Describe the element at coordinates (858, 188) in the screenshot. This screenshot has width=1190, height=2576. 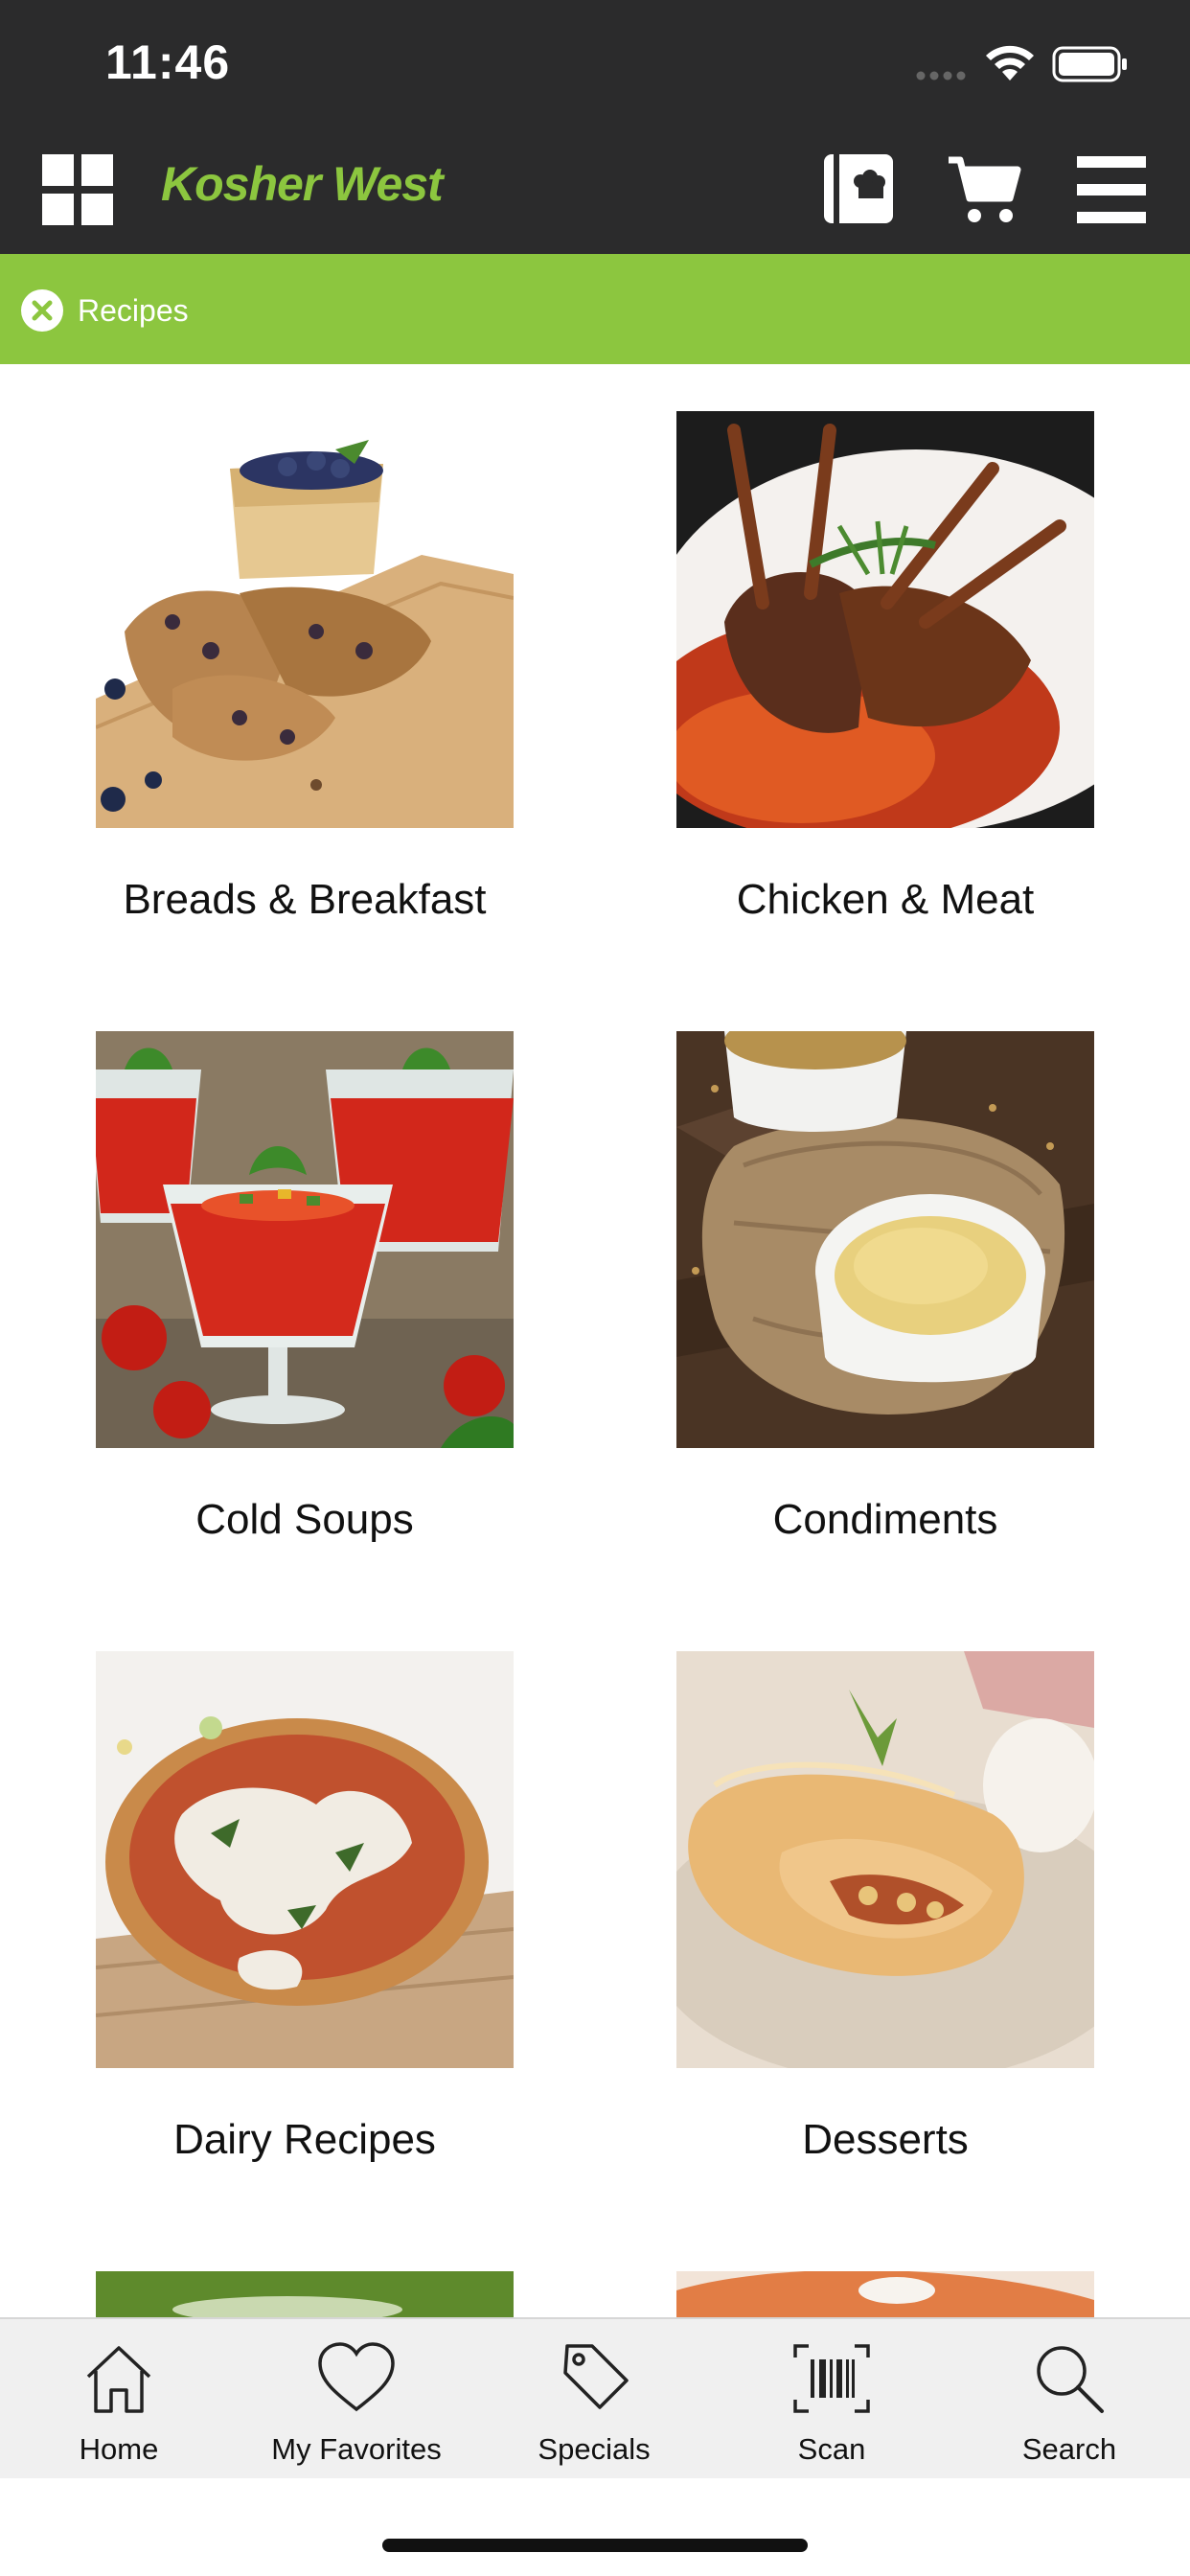
I see `recipe-book-icon` at that location.